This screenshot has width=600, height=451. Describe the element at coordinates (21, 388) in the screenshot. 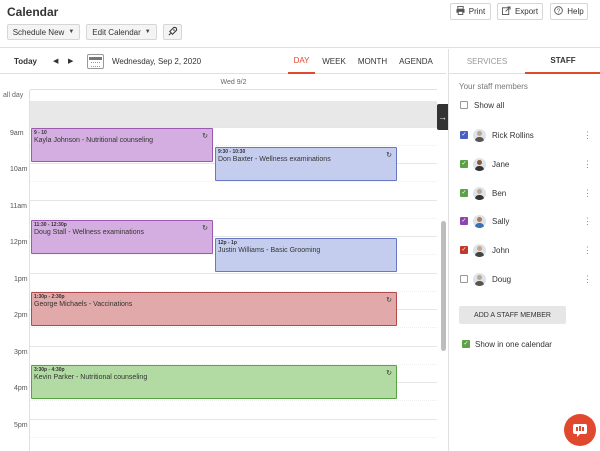

I see `hour-label: 4pm` at that location.